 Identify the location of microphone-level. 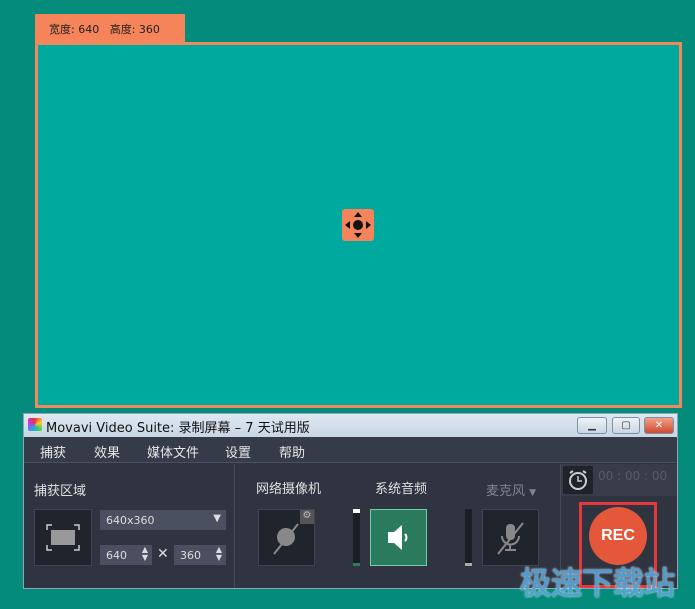
(468, 537).